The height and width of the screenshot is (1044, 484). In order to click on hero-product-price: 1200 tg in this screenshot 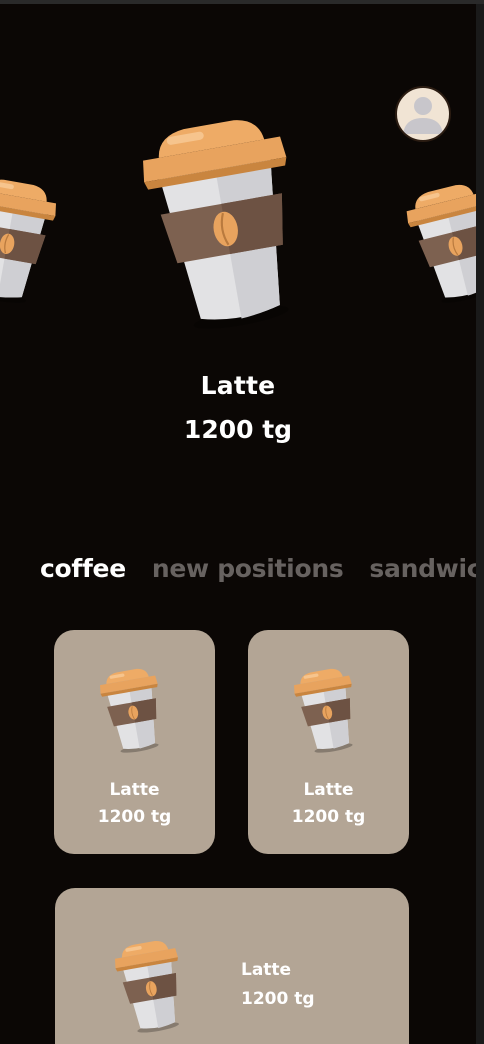, I will do `click(238, 429)`.